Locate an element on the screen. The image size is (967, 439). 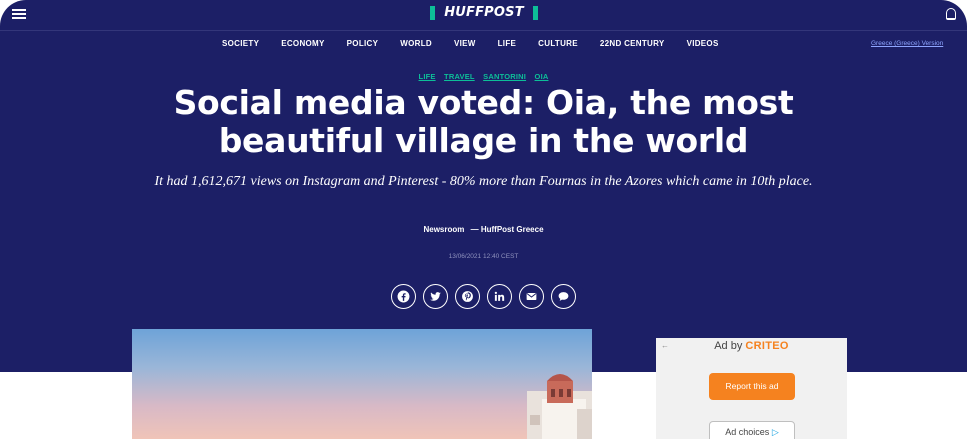
nav-item-life: LIFE is located at coordinates (507, 44).